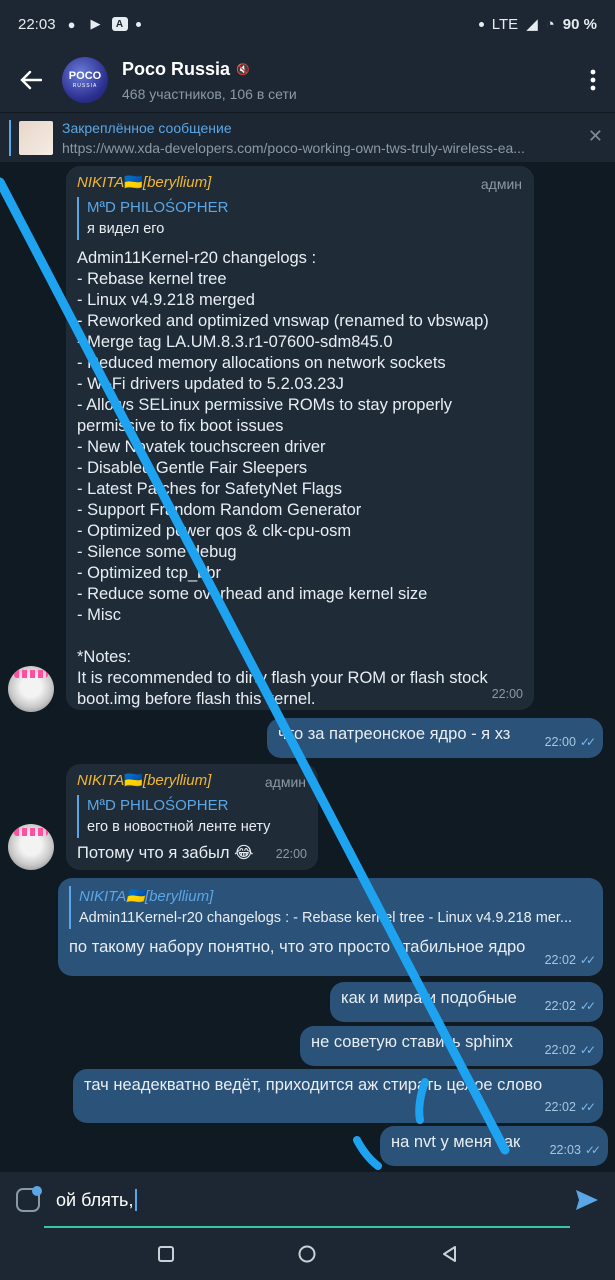 The height and width of the screenshot is (1280, 615). I want to click on message-text: на nvt у меня так, so click(456, 1142).